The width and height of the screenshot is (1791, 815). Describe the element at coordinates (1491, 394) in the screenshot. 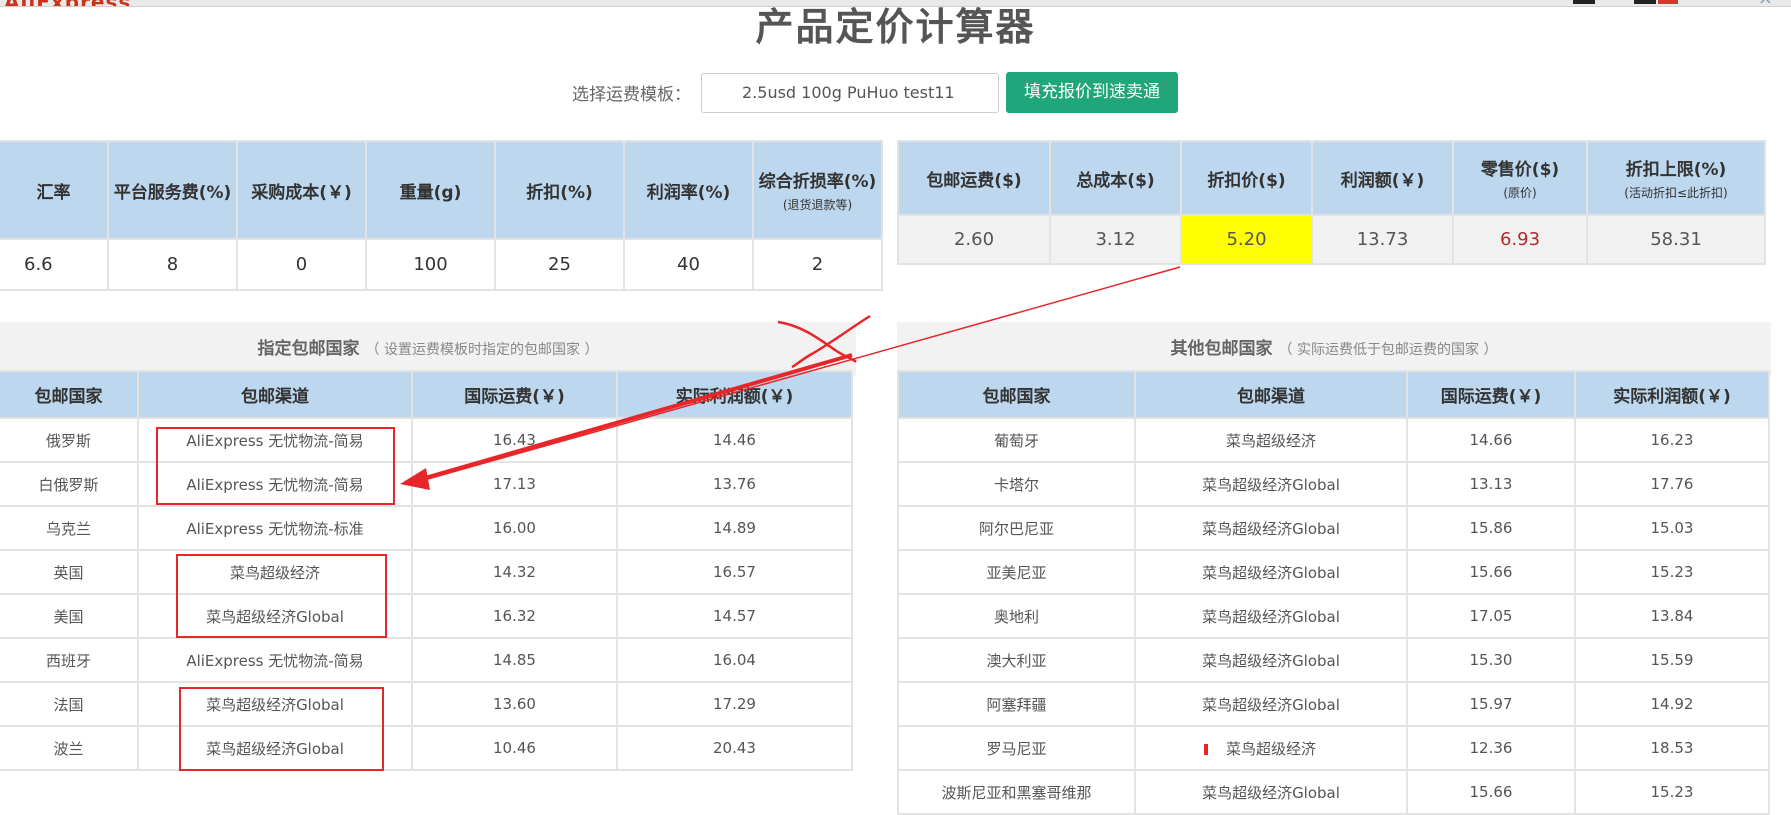

I see `other-header-intl-fee: 国际运费(￥)` at that location.